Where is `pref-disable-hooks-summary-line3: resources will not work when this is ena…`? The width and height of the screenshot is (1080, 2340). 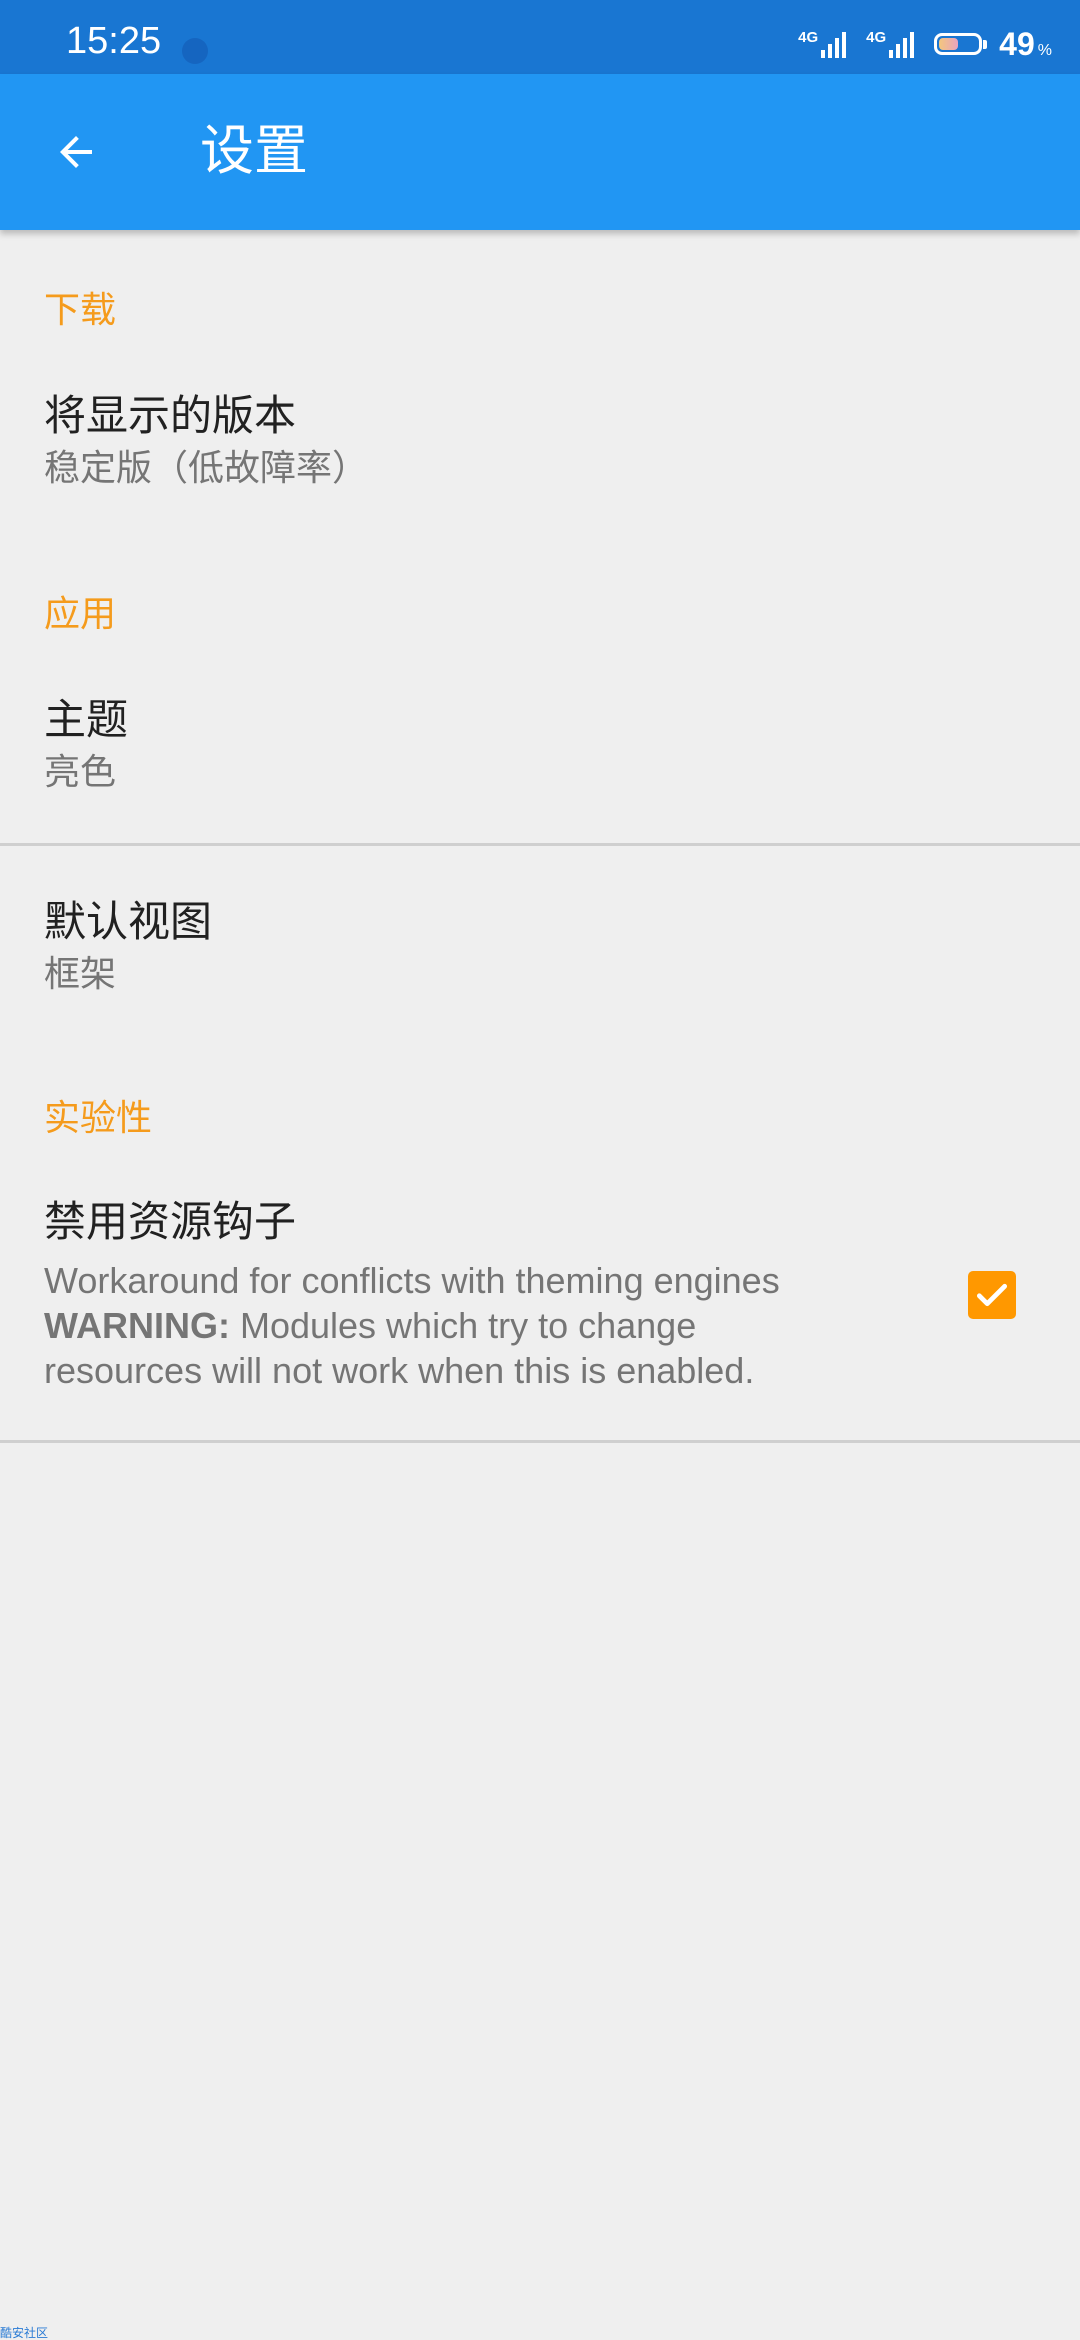 pref-disable-hooks-summary-line3: resources will not work when this is ena… is located at coordinates (399, 1370).